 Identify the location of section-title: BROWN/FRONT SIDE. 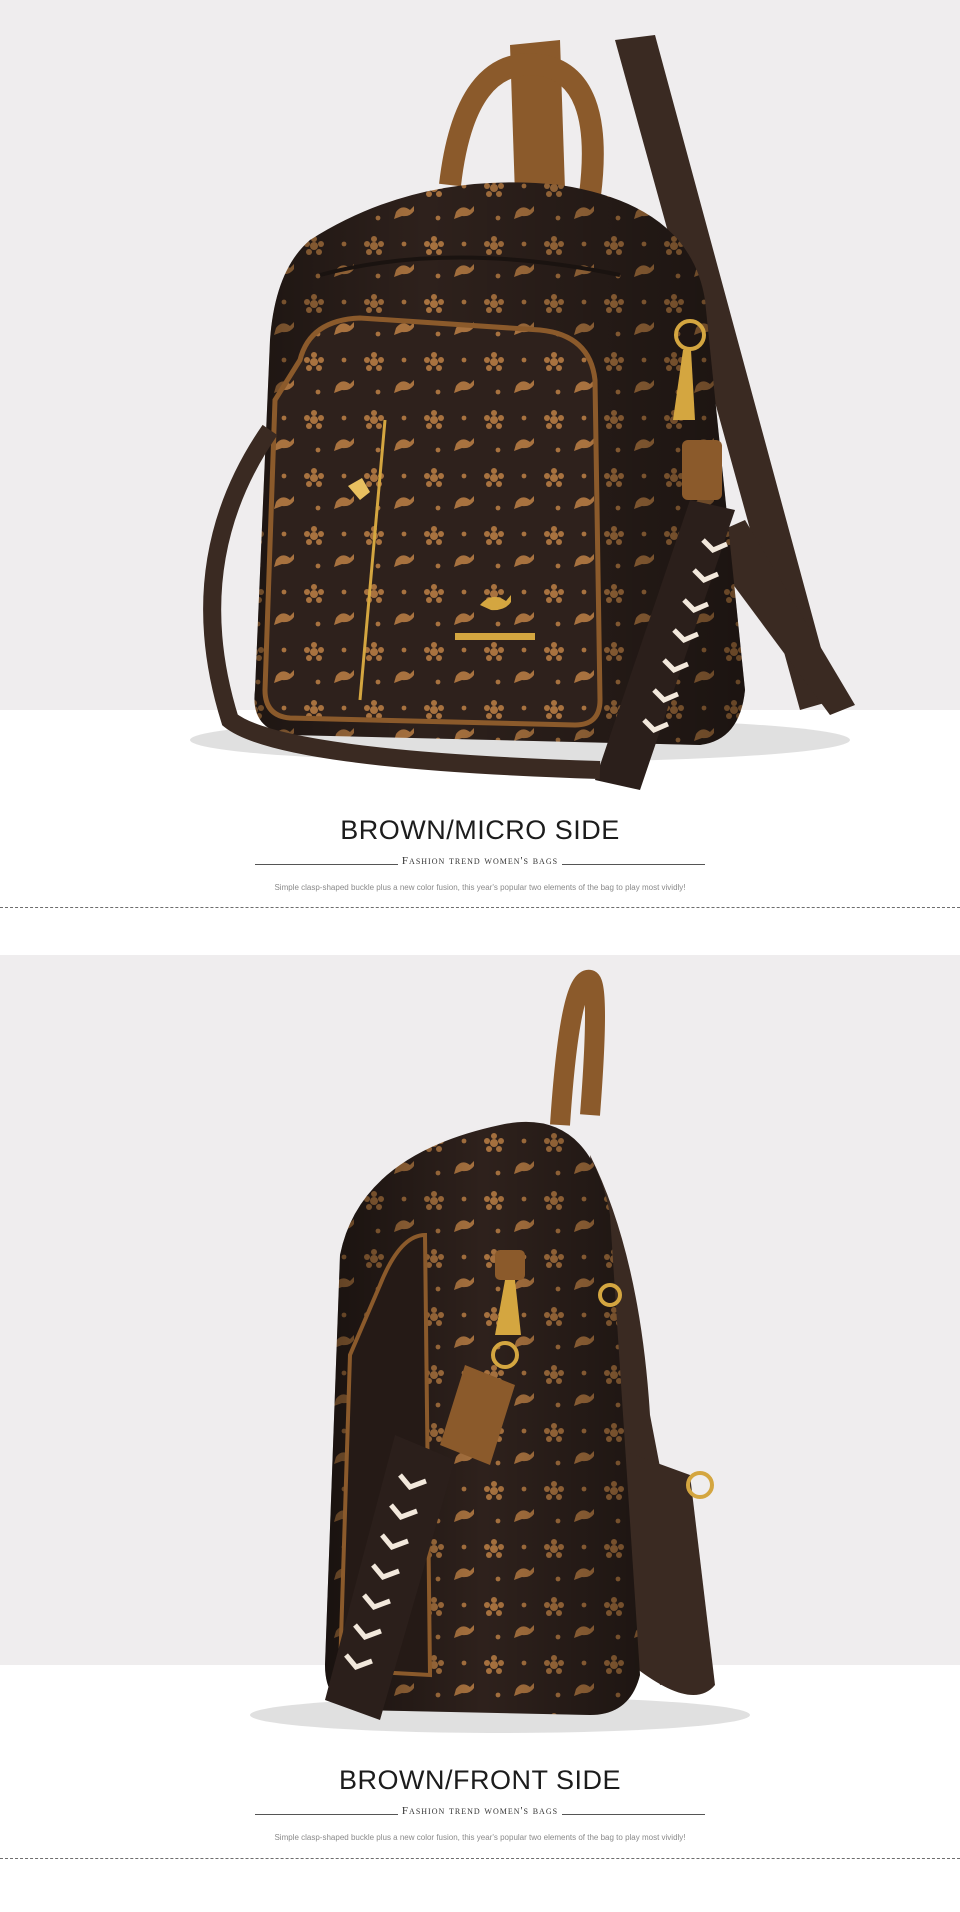
(479, 1780).